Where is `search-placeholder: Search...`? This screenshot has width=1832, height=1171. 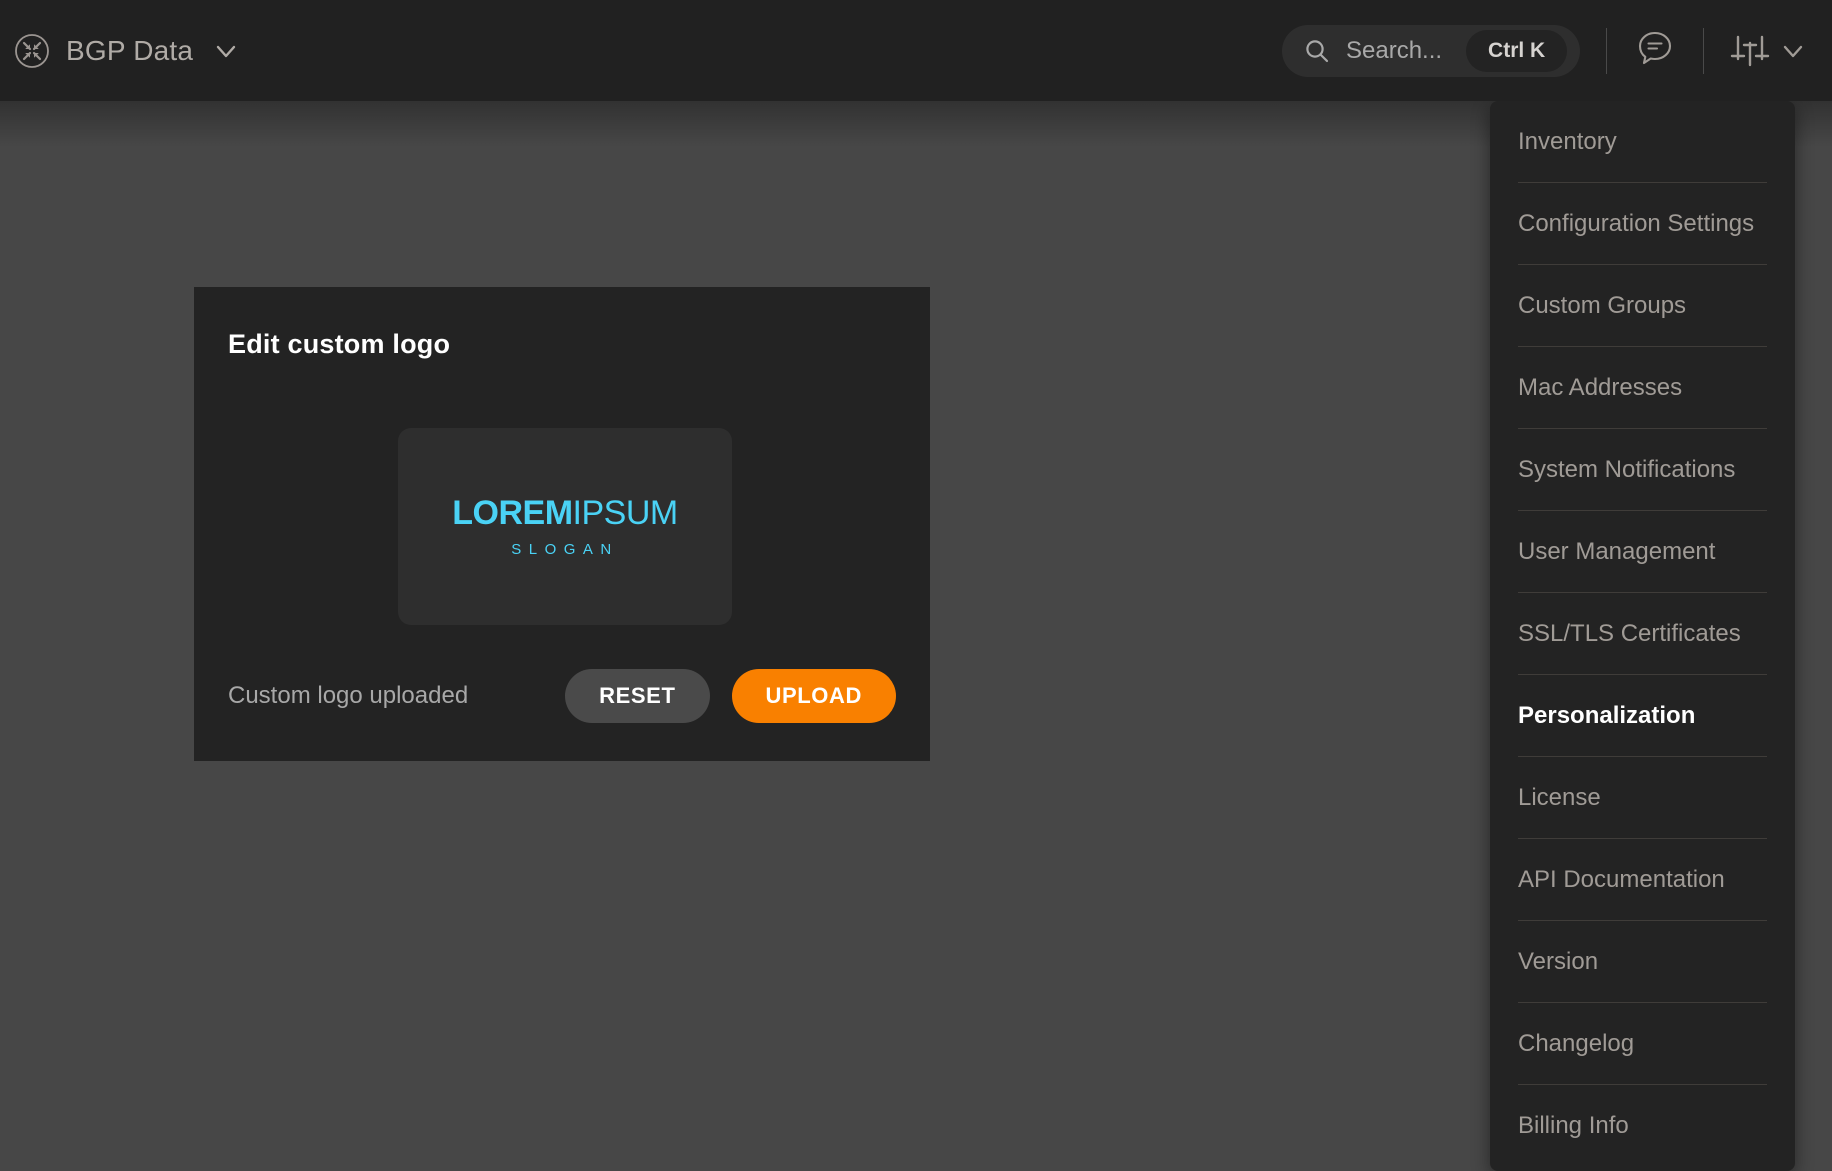 search-placeholder: Search... is located at coordinates (1394, 50).